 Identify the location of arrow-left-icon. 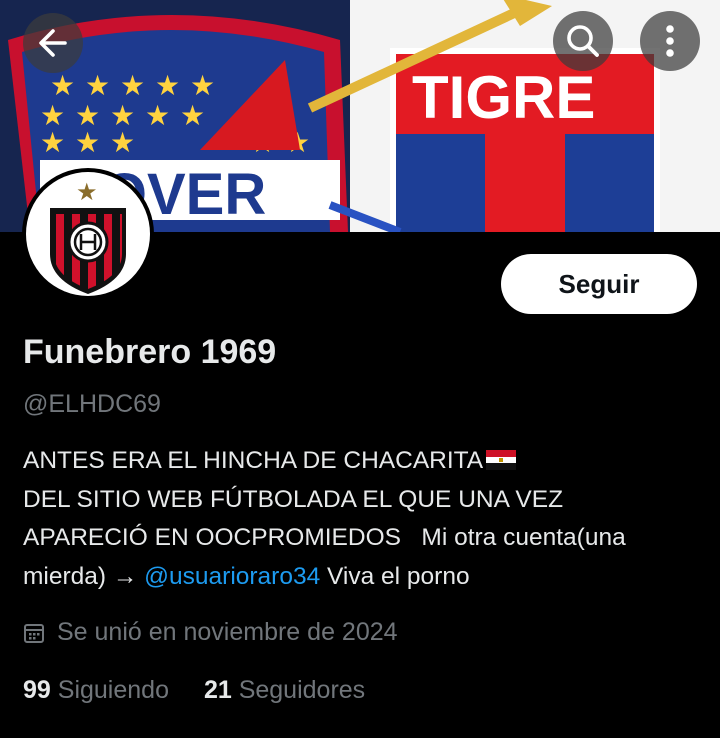
(53, 43).